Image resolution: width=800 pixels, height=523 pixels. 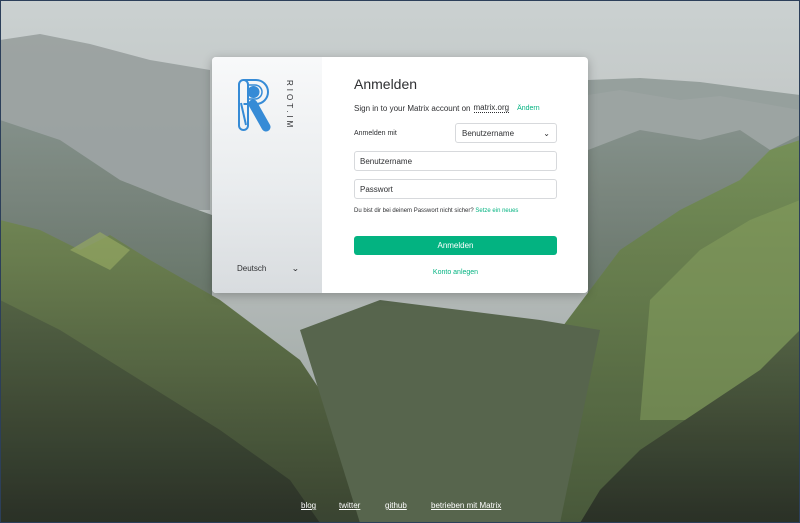 I want to click on footer-links: blog twitter github betrieben mit Matrix, so click(x=400, y=507).